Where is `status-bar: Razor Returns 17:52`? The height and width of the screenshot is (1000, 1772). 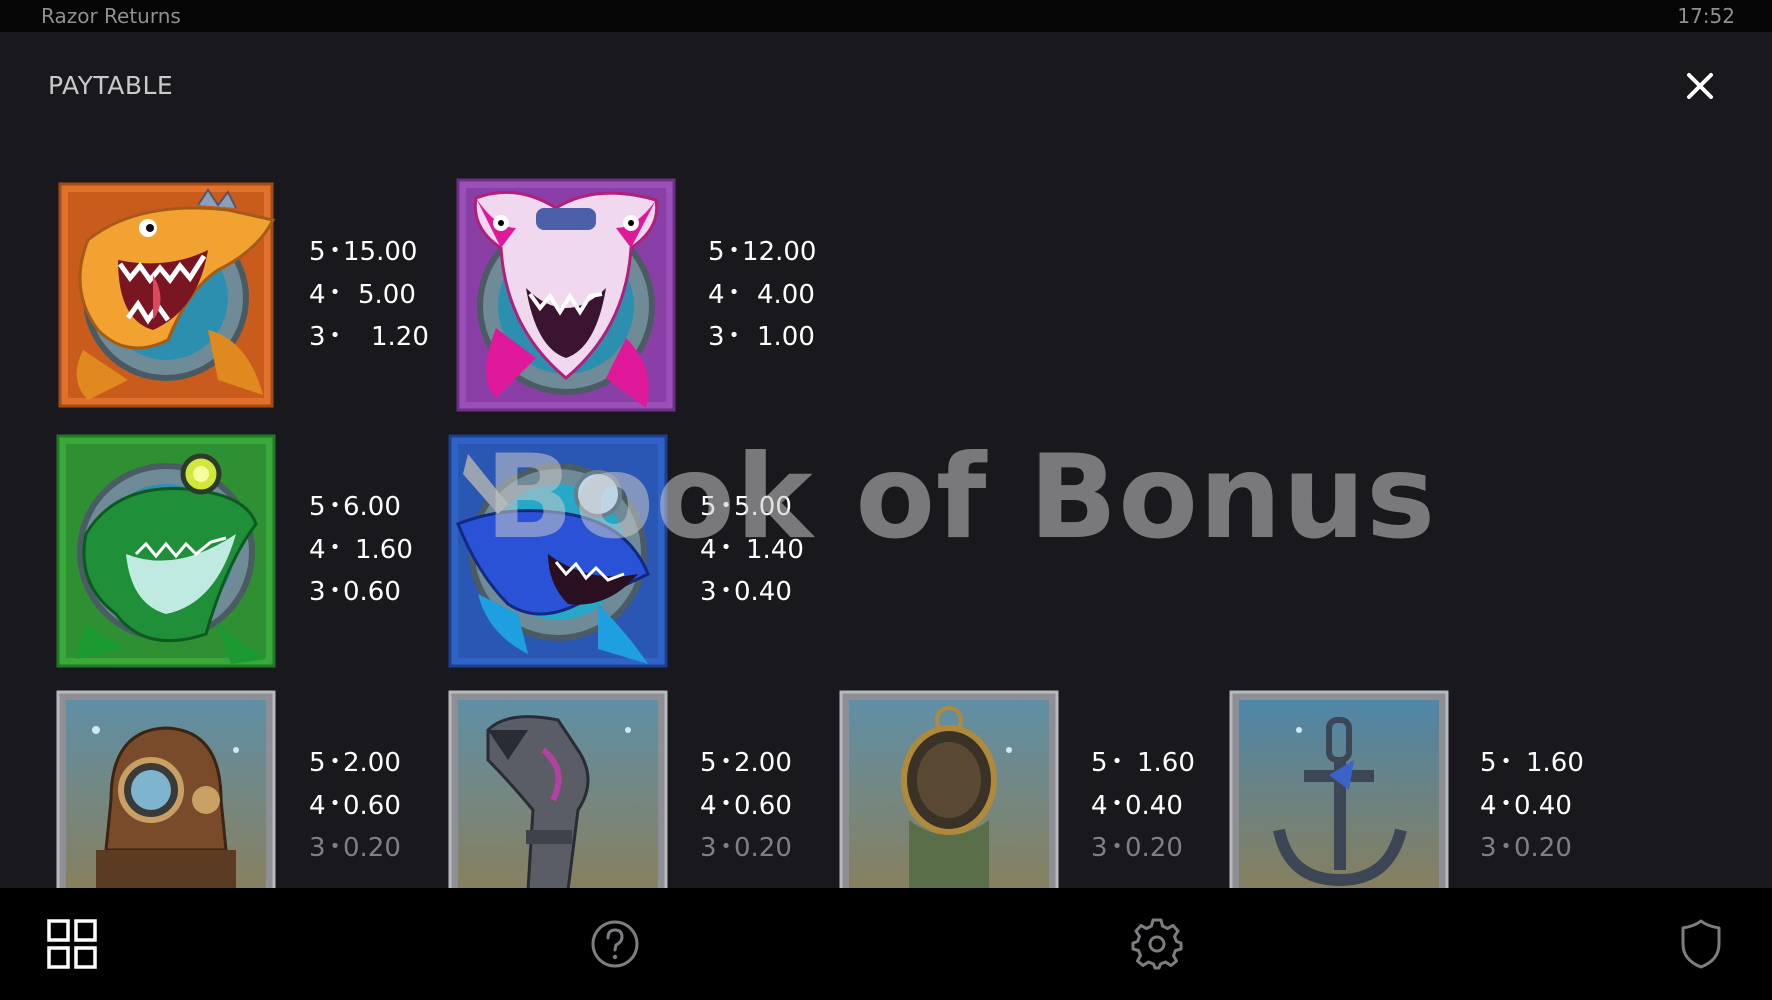
status-bar: Razor Returns 17:52 is located at coordinates (886, 16).